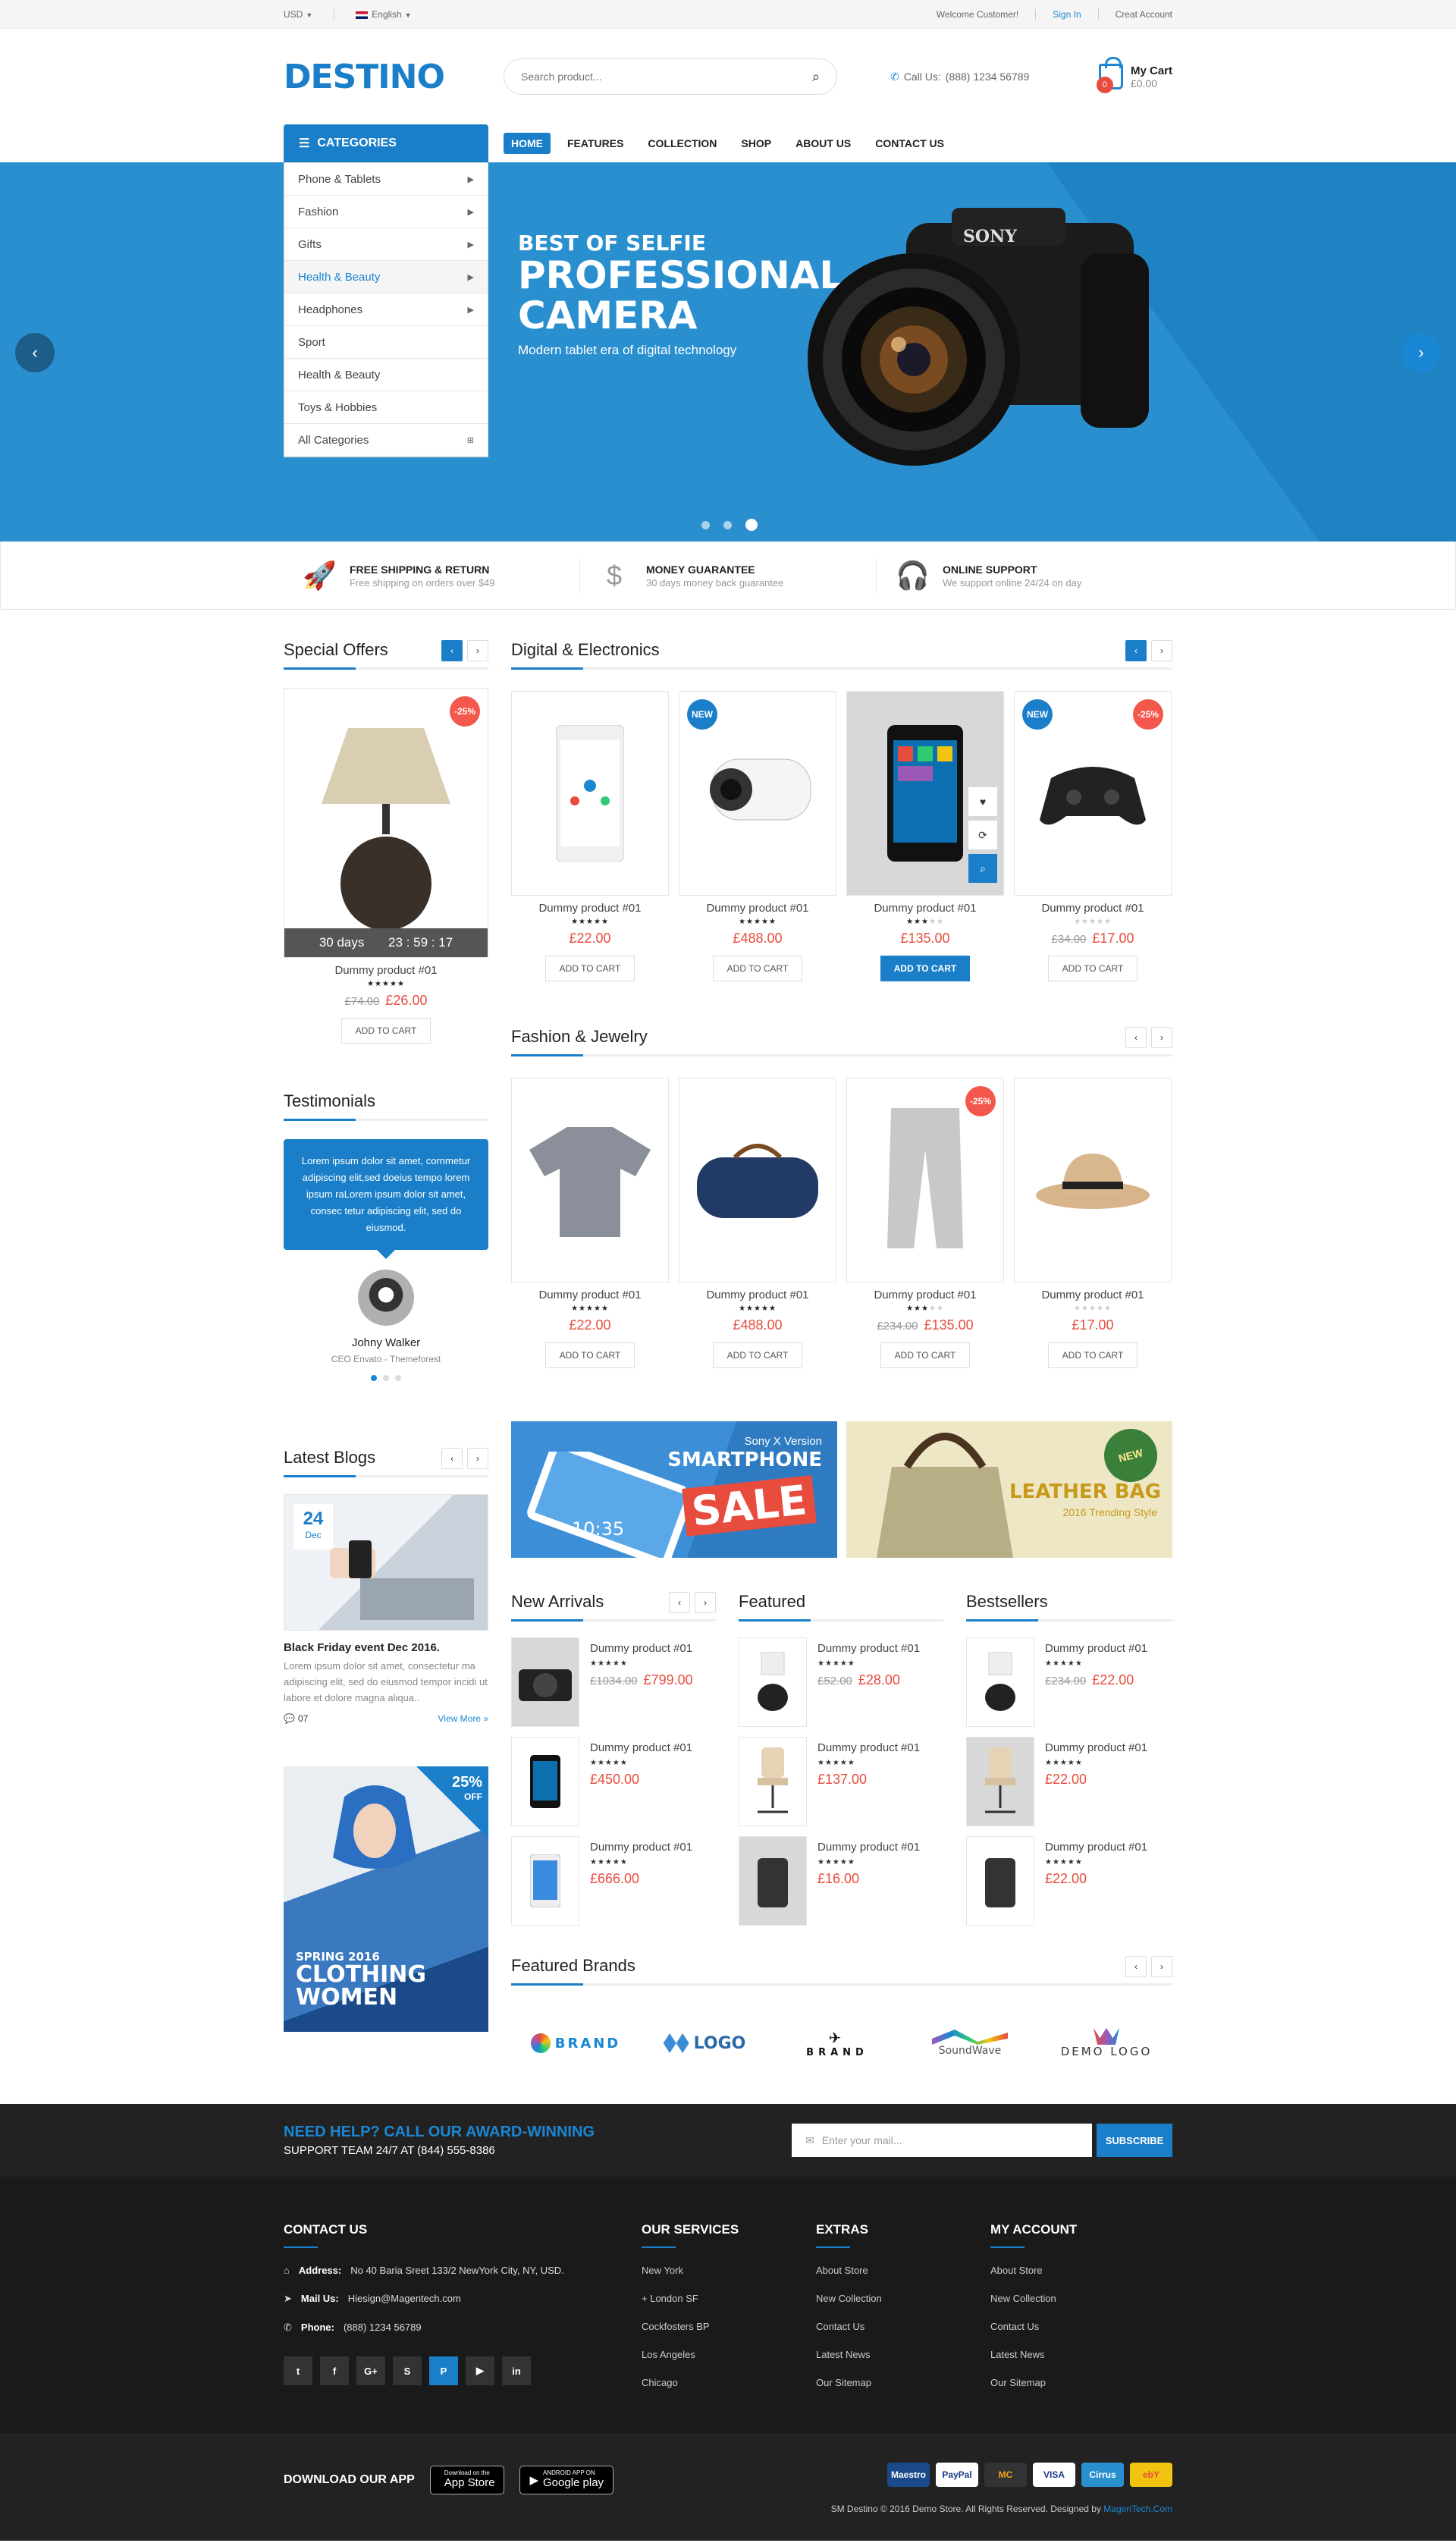 The image size is (1456, 2543). What do you see at coordinates (1072, 1682) in the screenshot?
I see `list-item: Dummy product #01 ★★★★★ £234.00 £22.00` at bounding box center [1072, 1682].